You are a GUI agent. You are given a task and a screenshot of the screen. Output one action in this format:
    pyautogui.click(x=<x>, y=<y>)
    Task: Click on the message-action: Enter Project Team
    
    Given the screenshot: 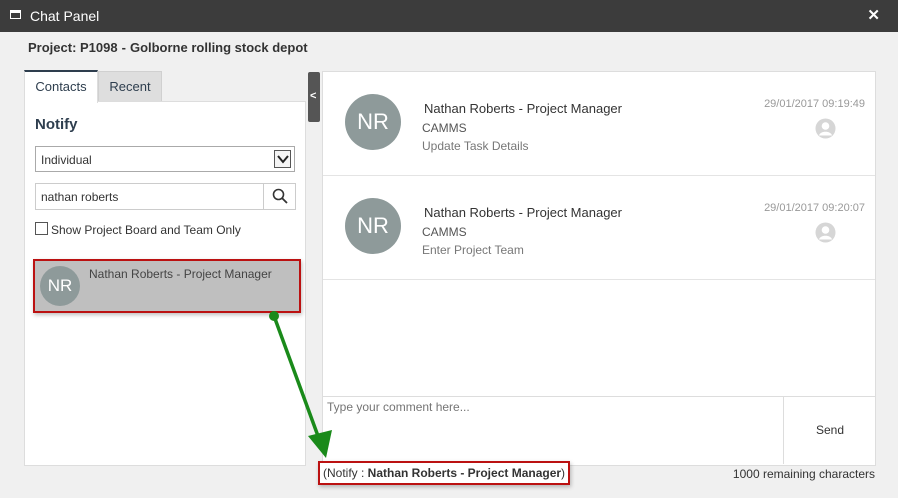 What is the action you would take?
    pyautogui.click(x=473, y=250)
    